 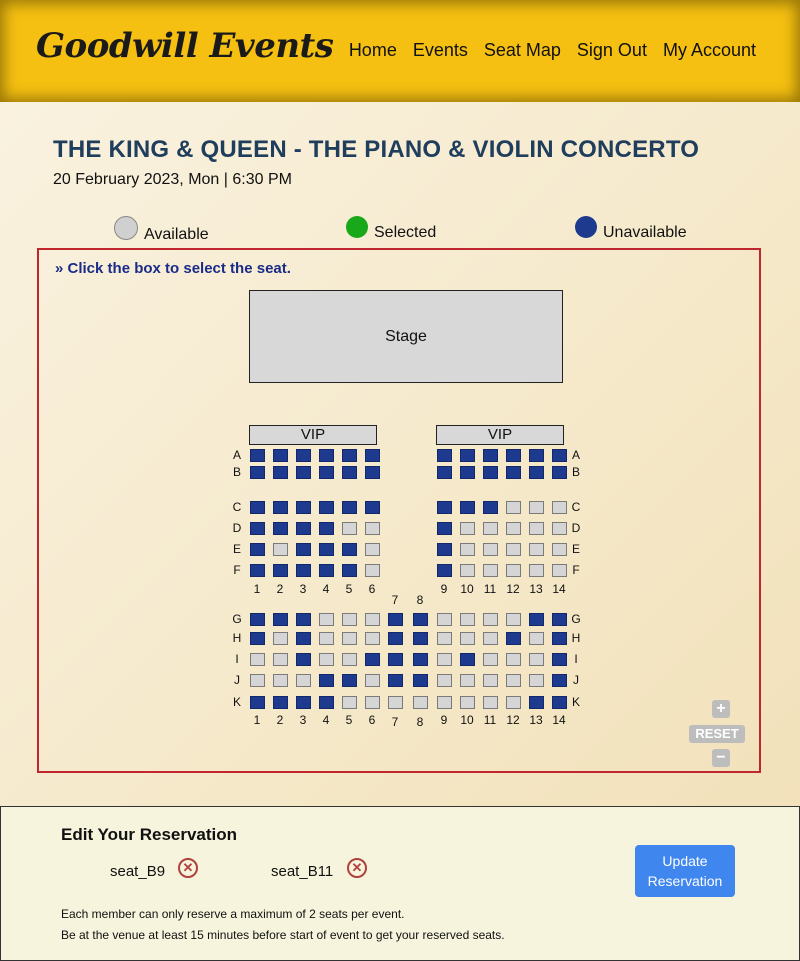 I want to click on seat-H13, so click(x=536, y=638).